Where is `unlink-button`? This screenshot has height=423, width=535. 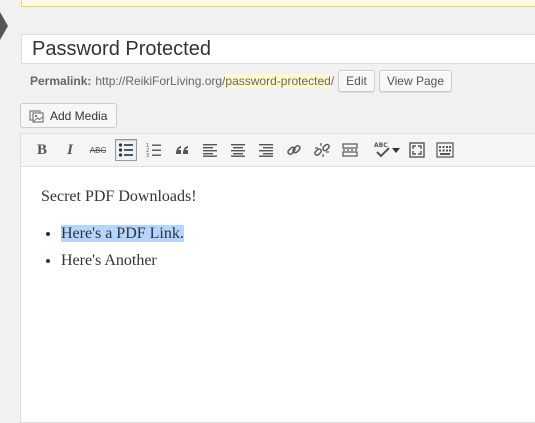 unlink-button is located at coordinates (322, 150).